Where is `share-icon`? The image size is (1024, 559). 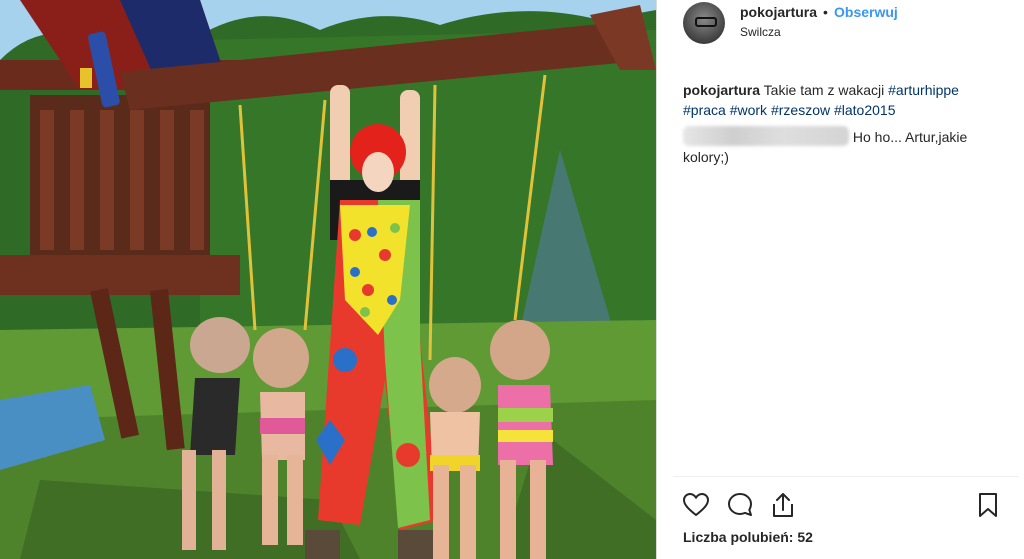
share-icon is located at coordinates (783, 505).